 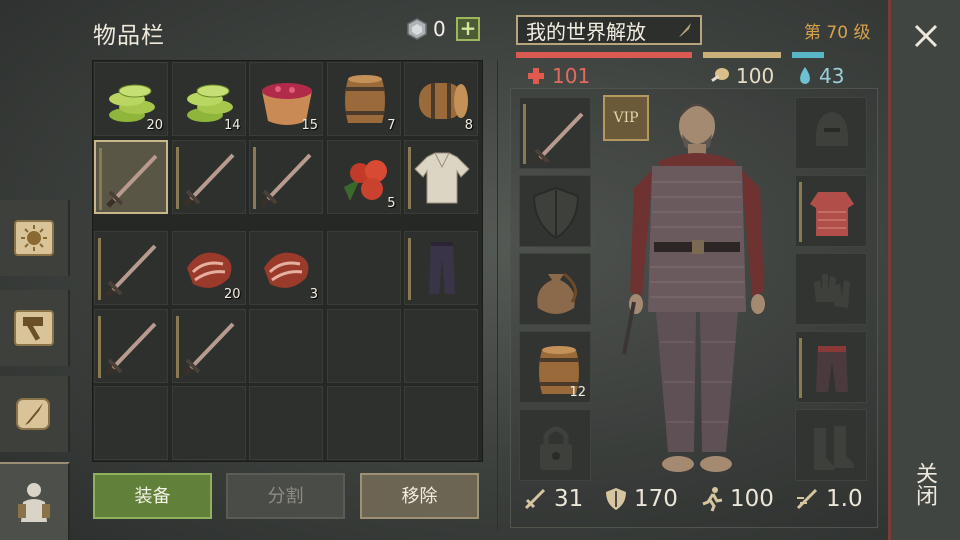 I want to click on tab-quests, so click(x=35, y=414).